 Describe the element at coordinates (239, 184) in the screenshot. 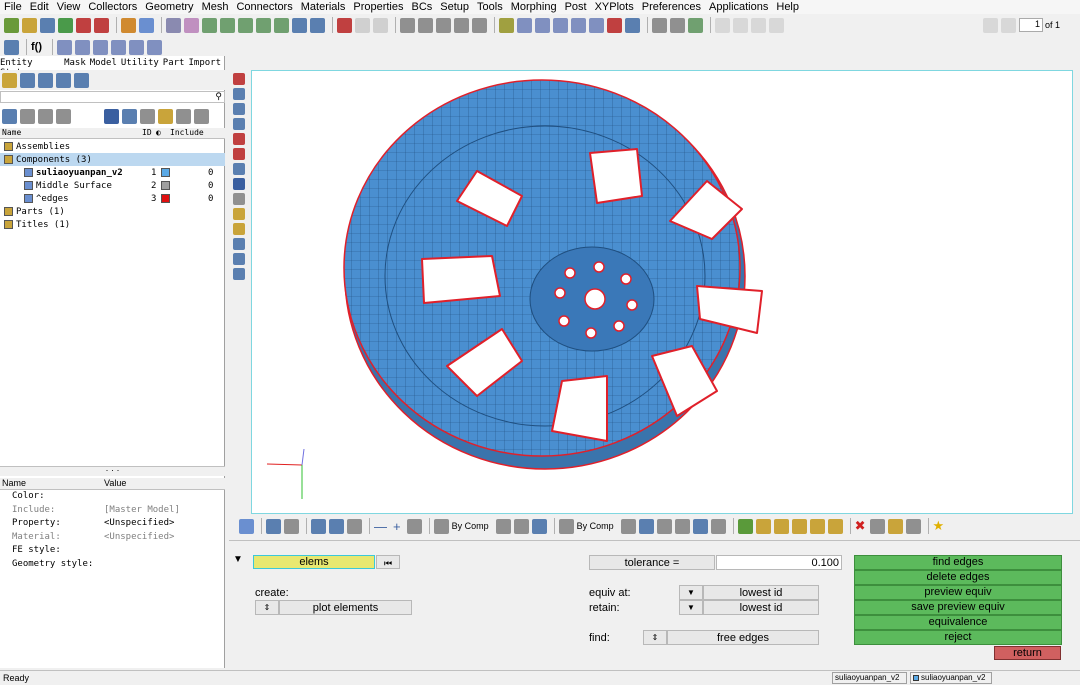

I see `vertical-tool-8-icon` at that location.